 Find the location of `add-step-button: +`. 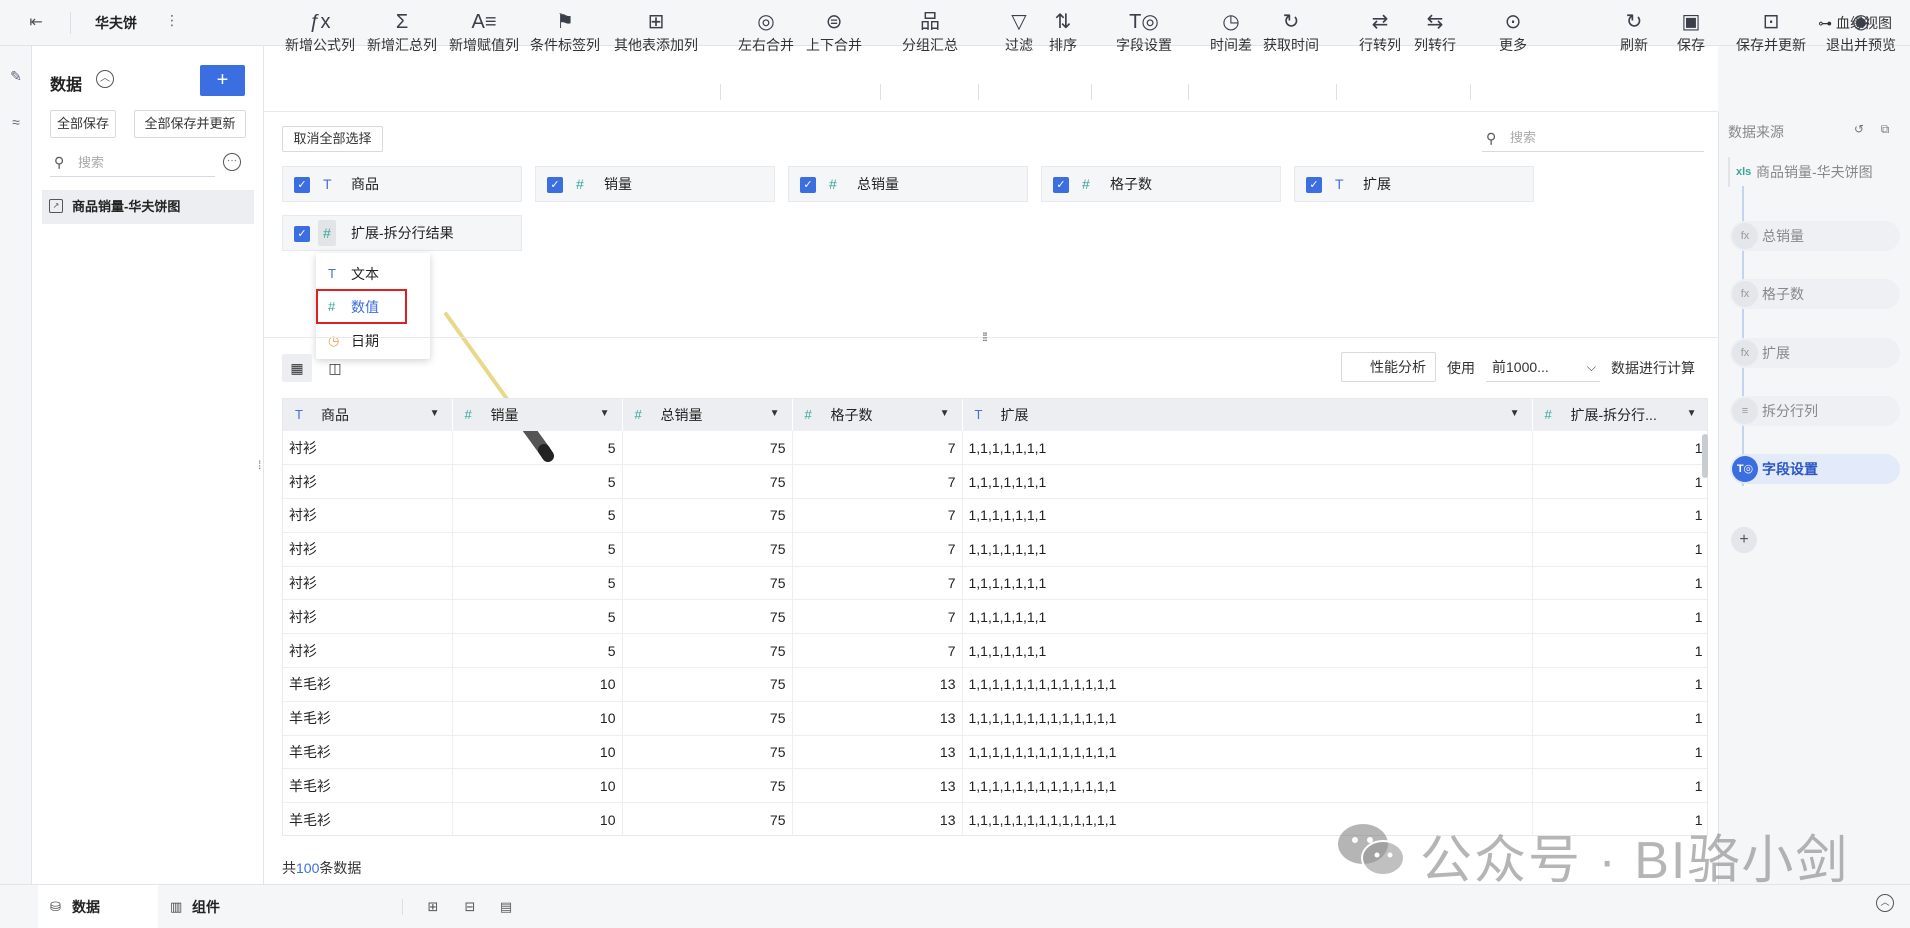

add-step-button: + is located at coordinates (1744, 540).